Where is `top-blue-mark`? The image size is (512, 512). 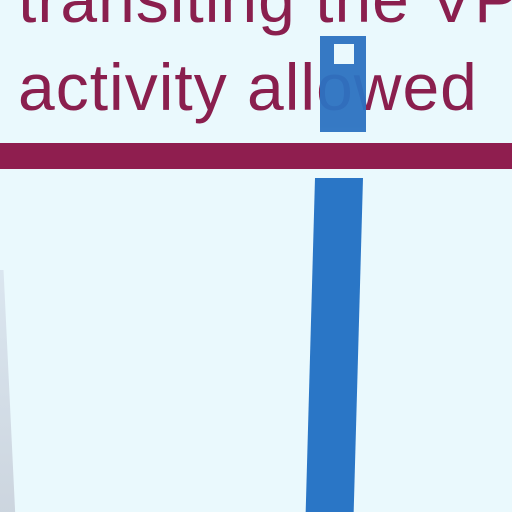
top-blue-mark is located at coordinates (343, 84).